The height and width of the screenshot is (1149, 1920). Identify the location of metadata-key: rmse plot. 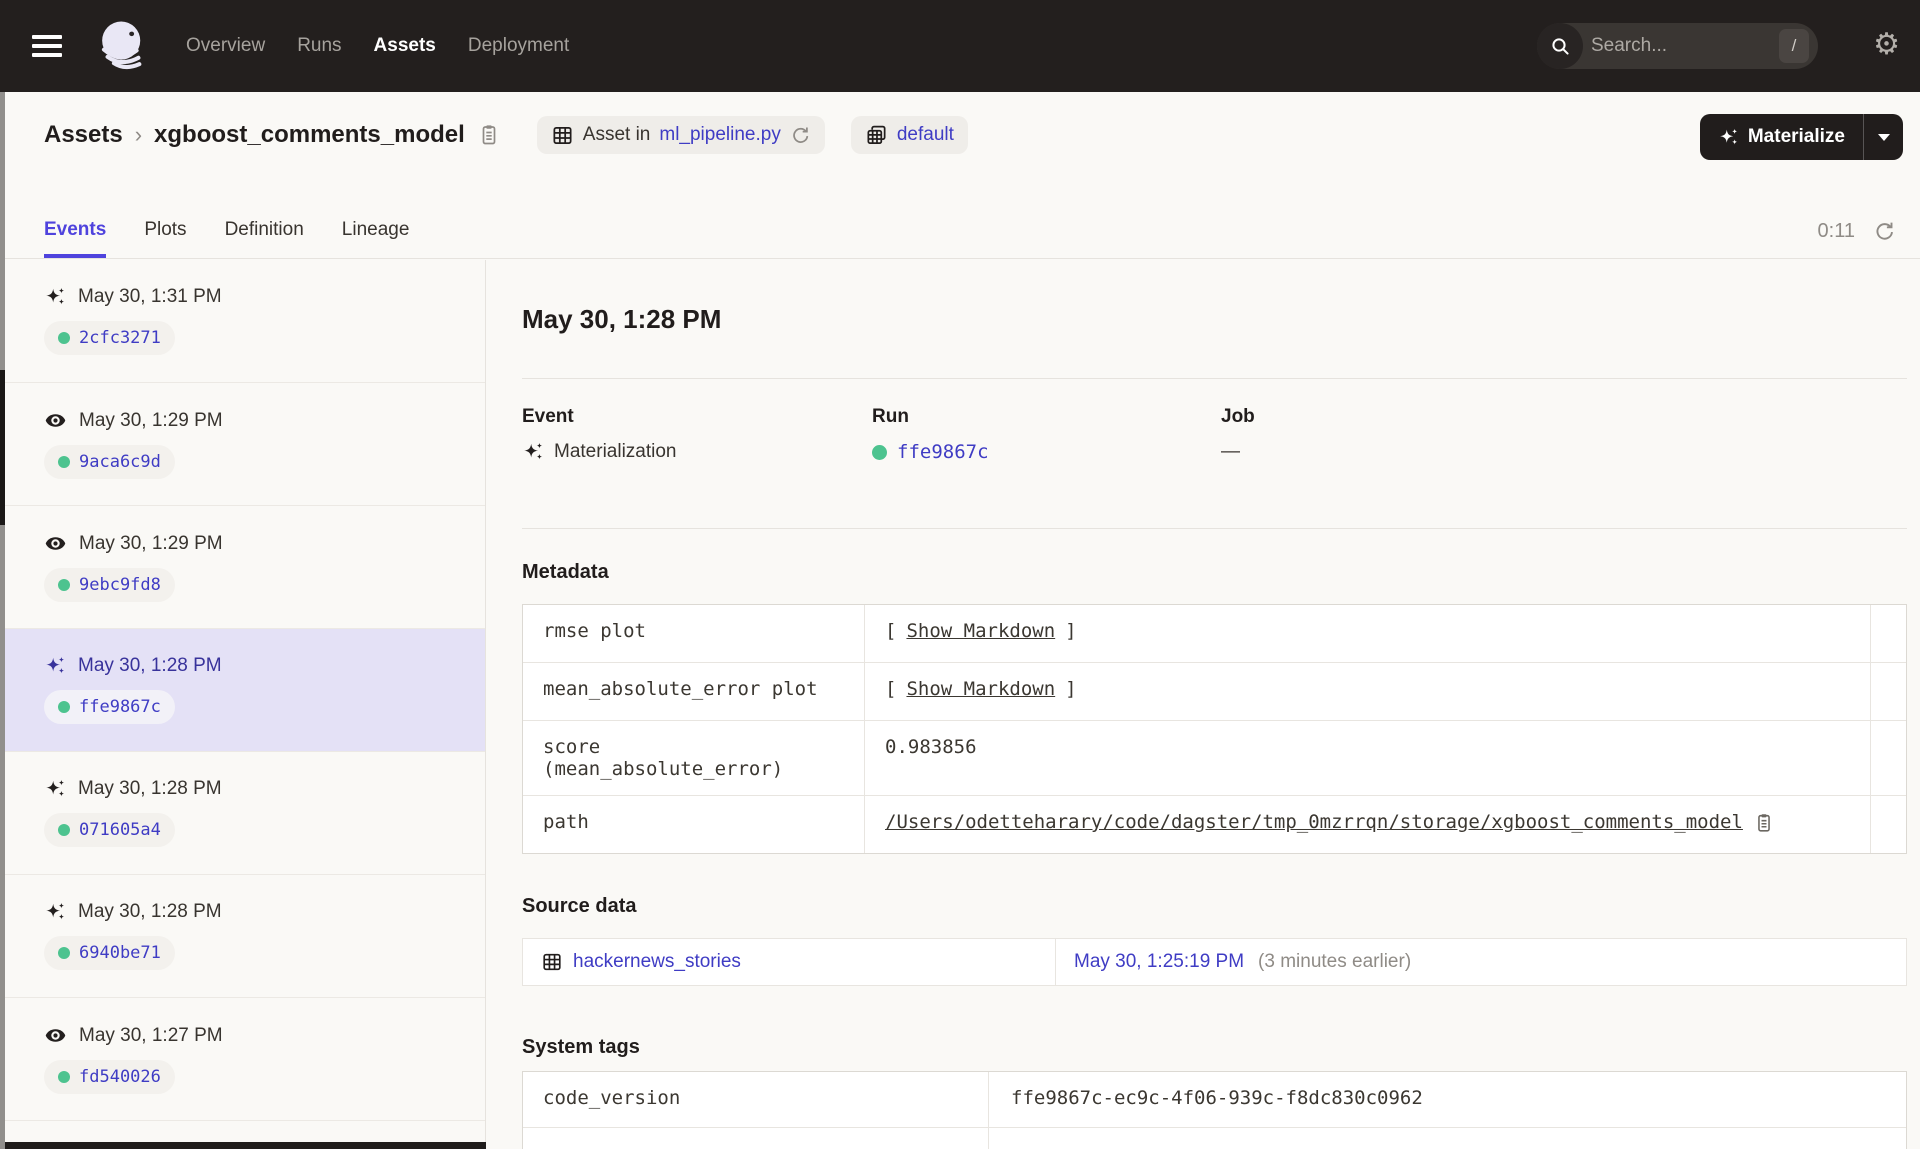
(694, 633).